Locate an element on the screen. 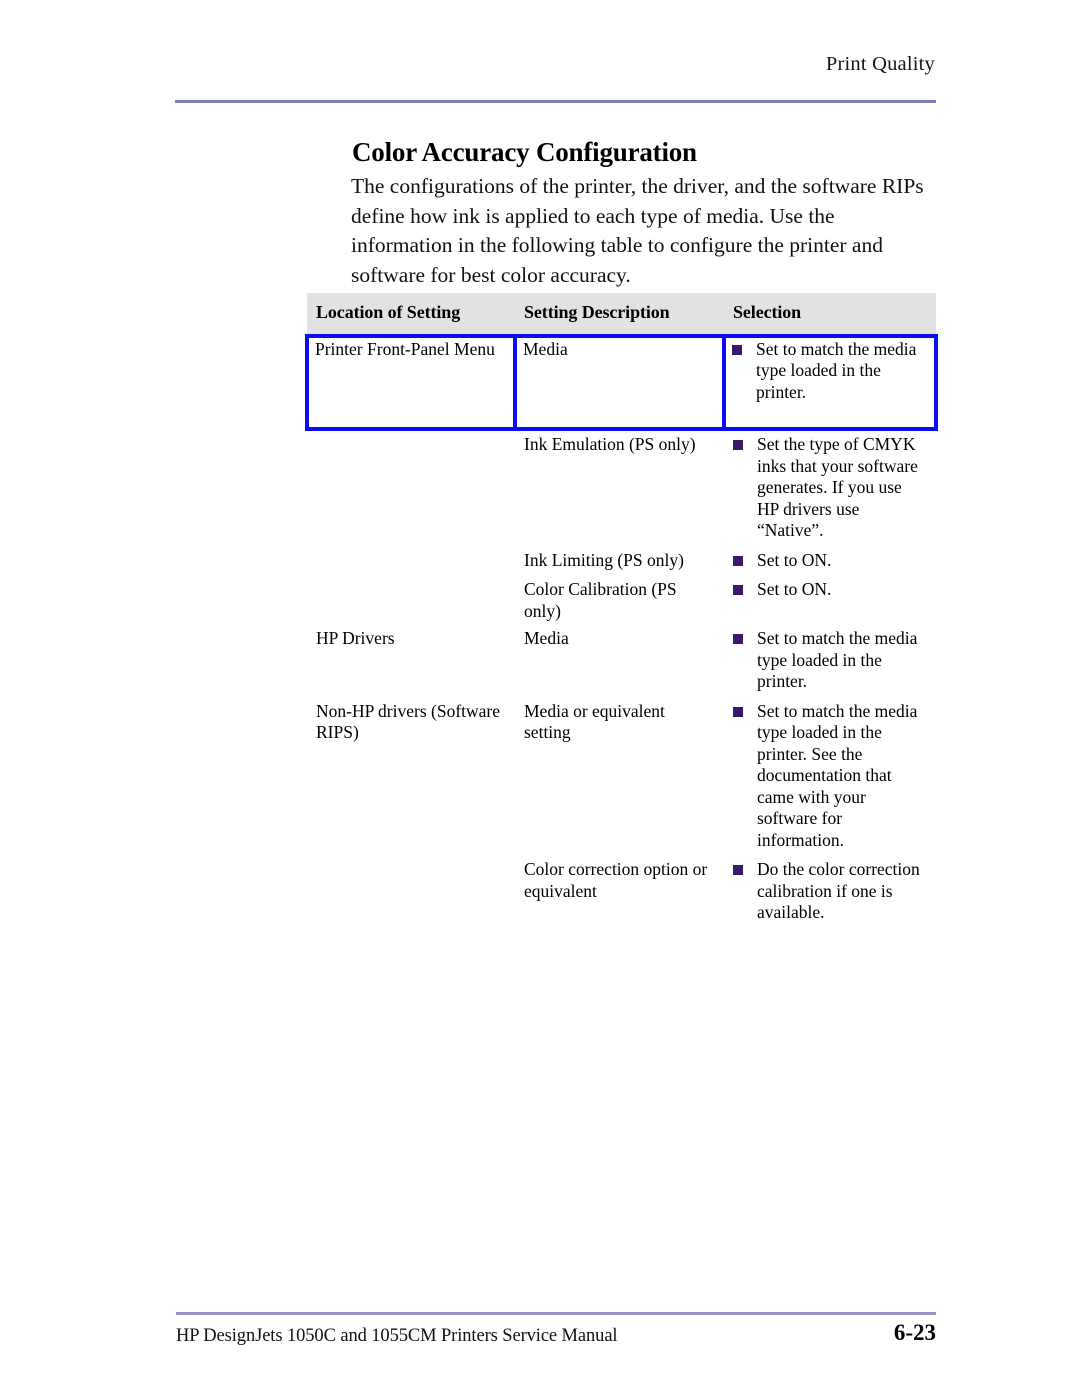 The height and width of the screenshot is (1397, 1080). cell-description: Ink Emulation (PS only) is located at coordinates (619, 488).